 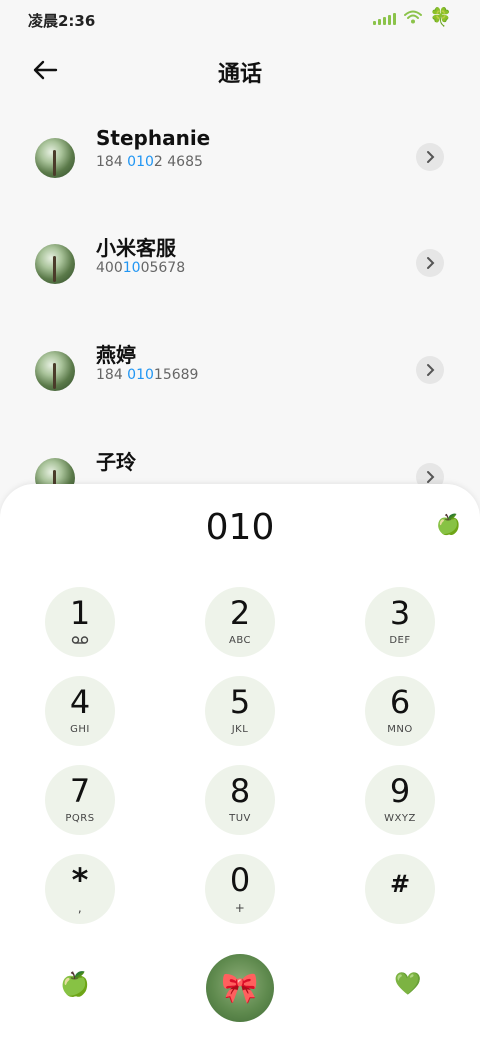 I want to click on ribbon-icon: 🎀, so click(x=240, y=988).